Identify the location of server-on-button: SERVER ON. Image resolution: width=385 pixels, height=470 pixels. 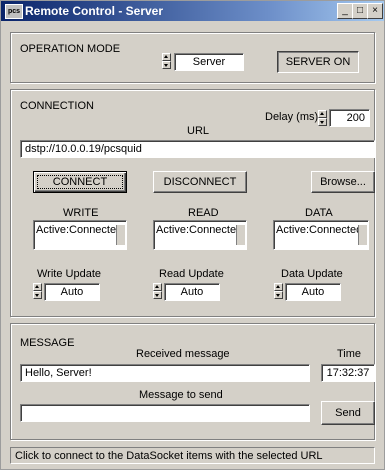
(318, 62).